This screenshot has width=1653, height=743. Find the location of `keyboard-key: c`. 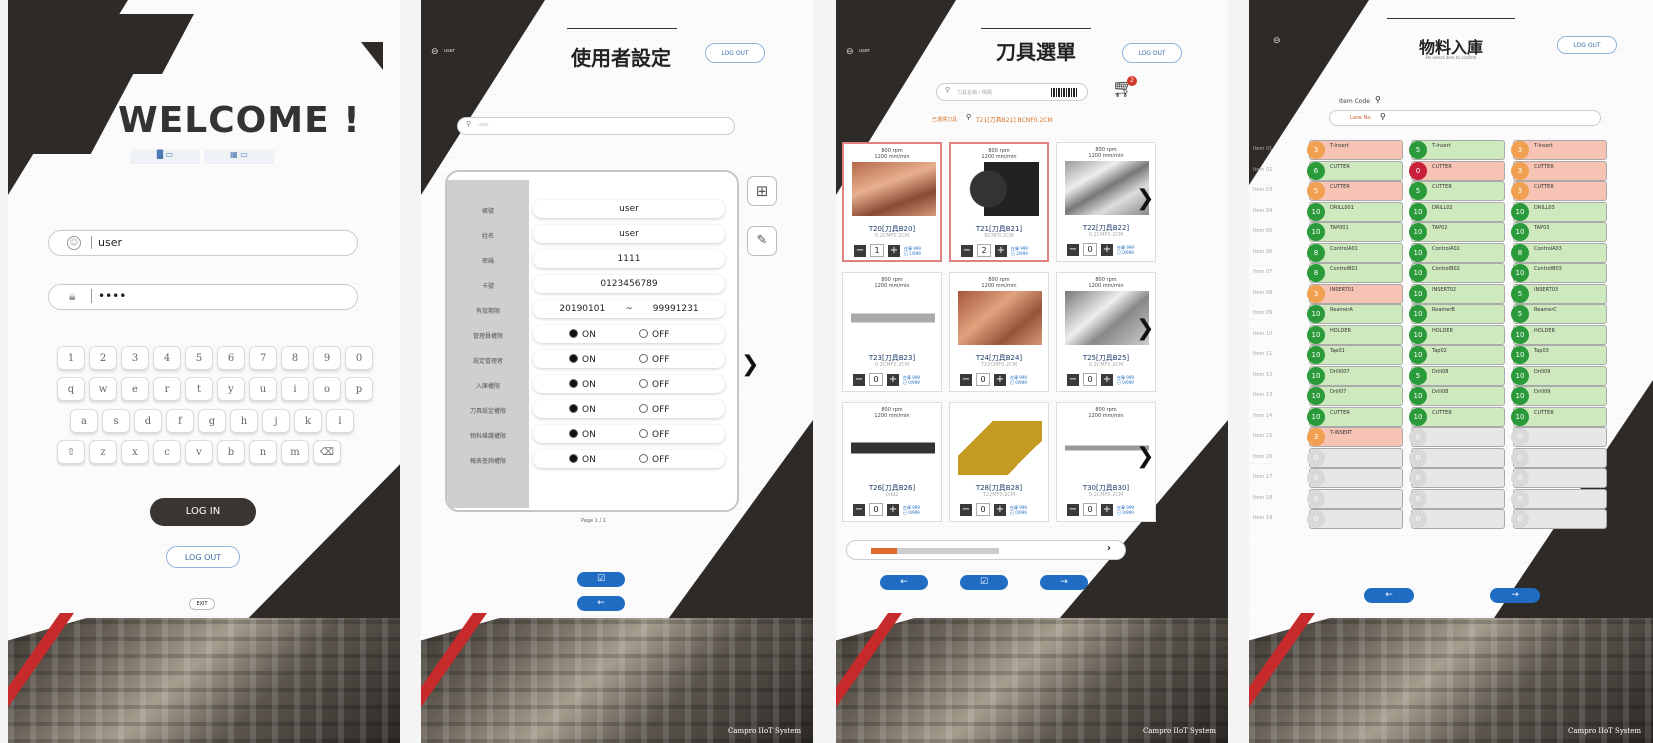

keyboard-key: c is located at coordinates (167, 452).